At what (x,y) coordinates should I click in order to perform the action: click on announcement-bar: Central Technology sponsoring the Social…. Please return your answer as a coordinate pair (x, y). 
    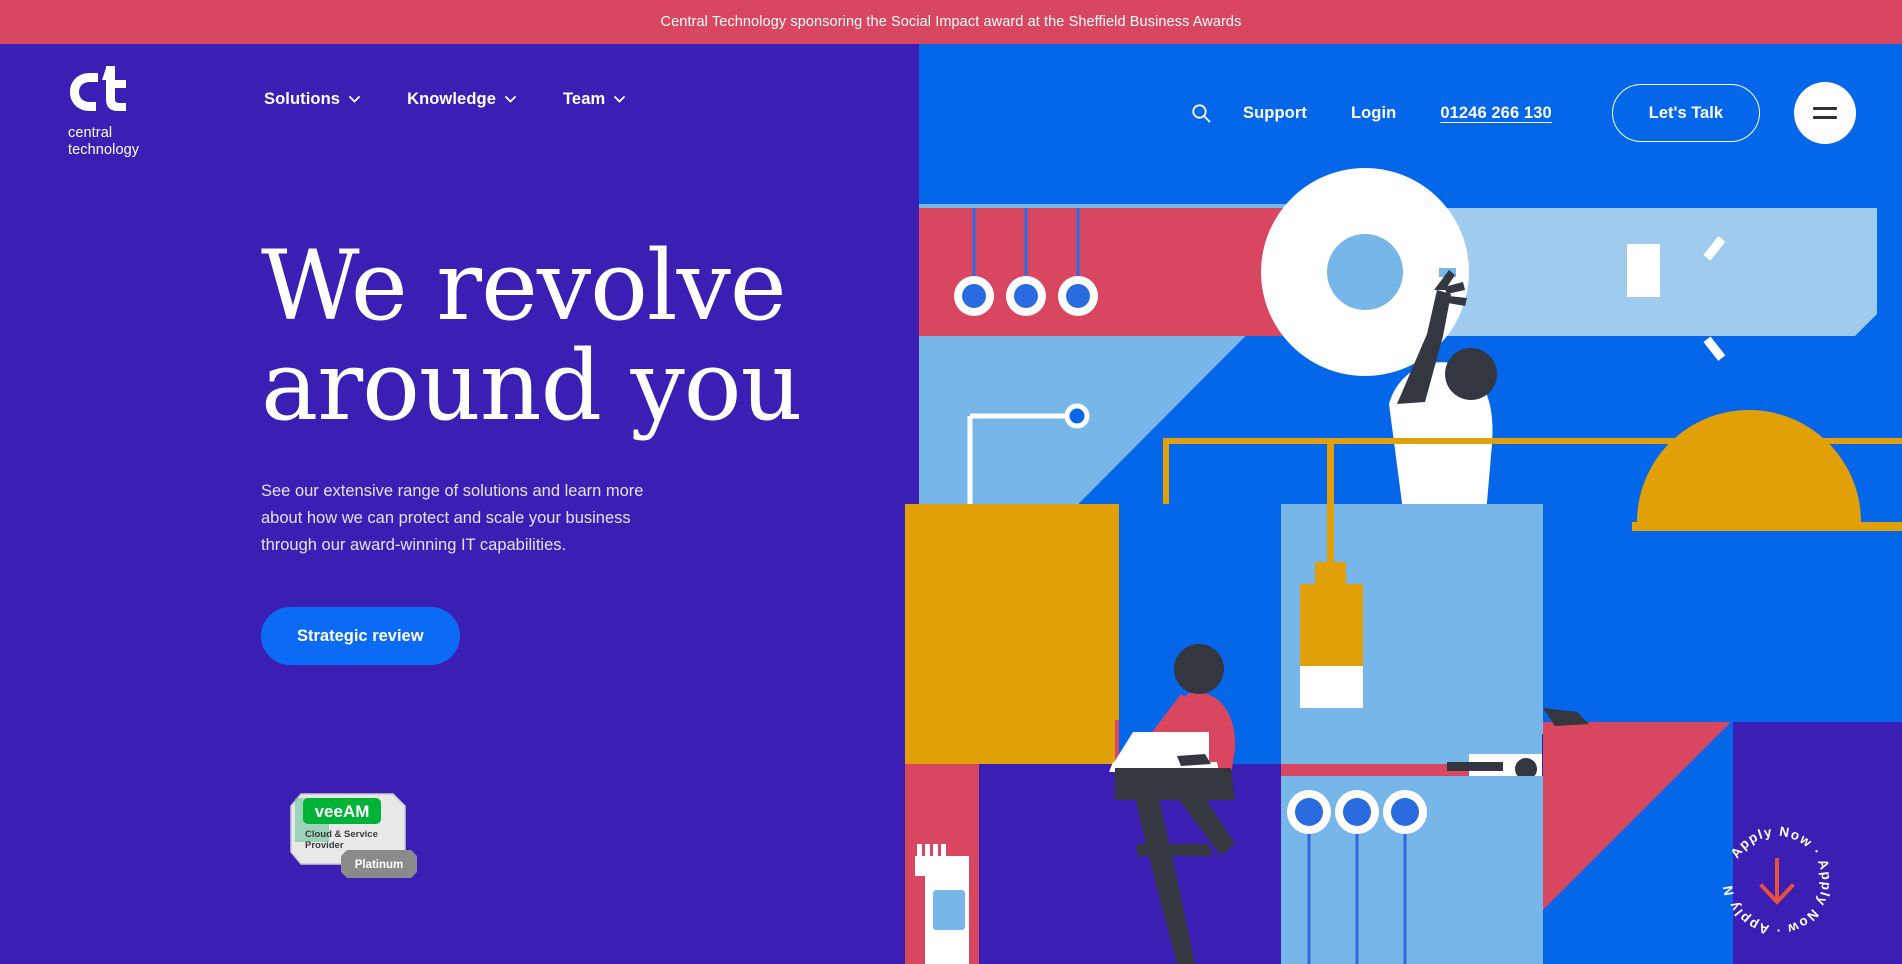
    Looking at the image, I should click on (951, 22).